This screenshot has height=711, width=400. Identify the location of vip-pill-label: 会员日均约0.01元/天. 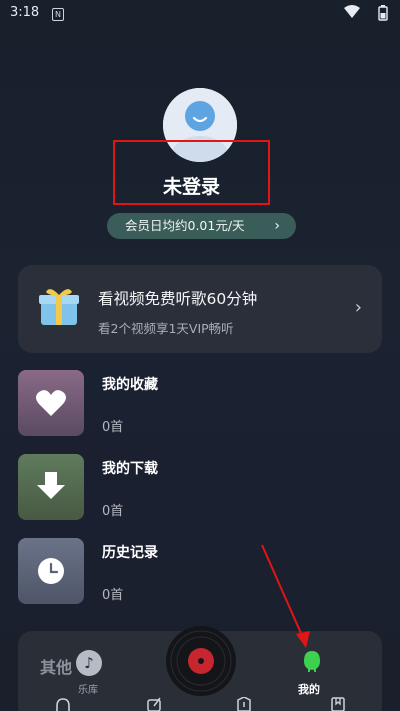
(185, 225).